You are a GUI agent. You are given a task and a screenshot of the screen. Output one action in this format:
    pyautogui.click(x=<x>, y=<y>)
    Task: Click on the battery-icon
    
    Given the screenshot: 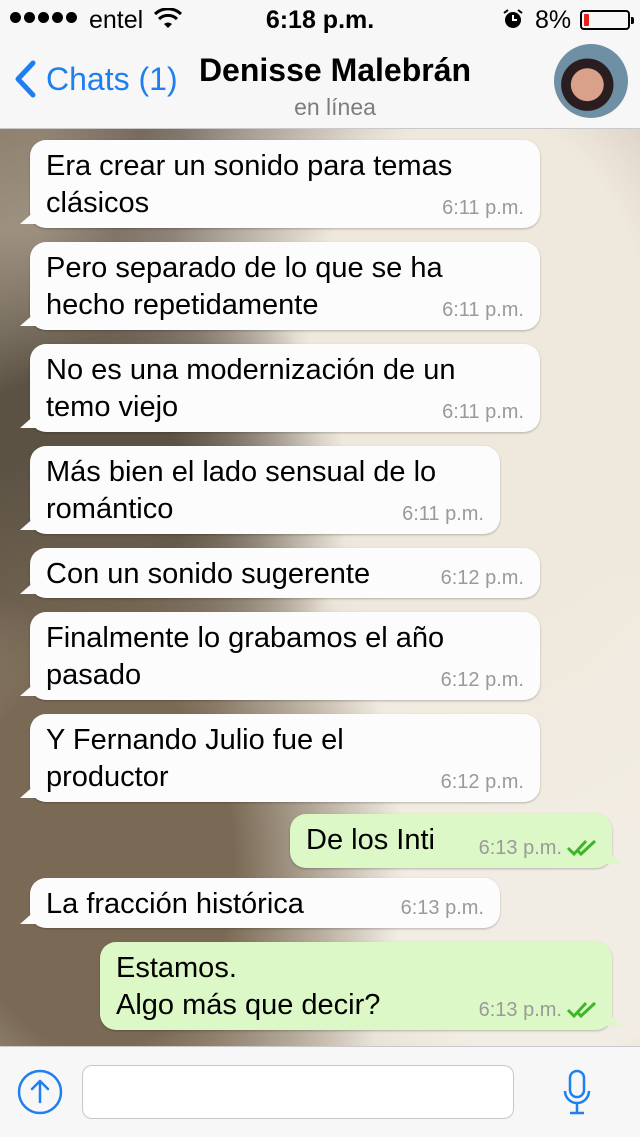 What is the action you would take?
    pyautogui.click(x=607, y=20)
    